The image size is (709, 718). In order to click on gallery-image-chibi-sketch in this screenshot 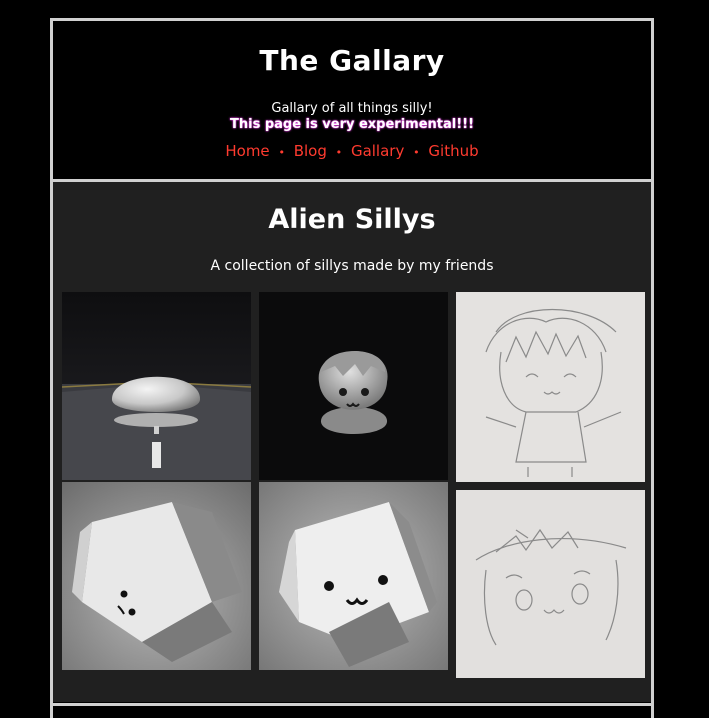, I will do `click(550, 387)`.